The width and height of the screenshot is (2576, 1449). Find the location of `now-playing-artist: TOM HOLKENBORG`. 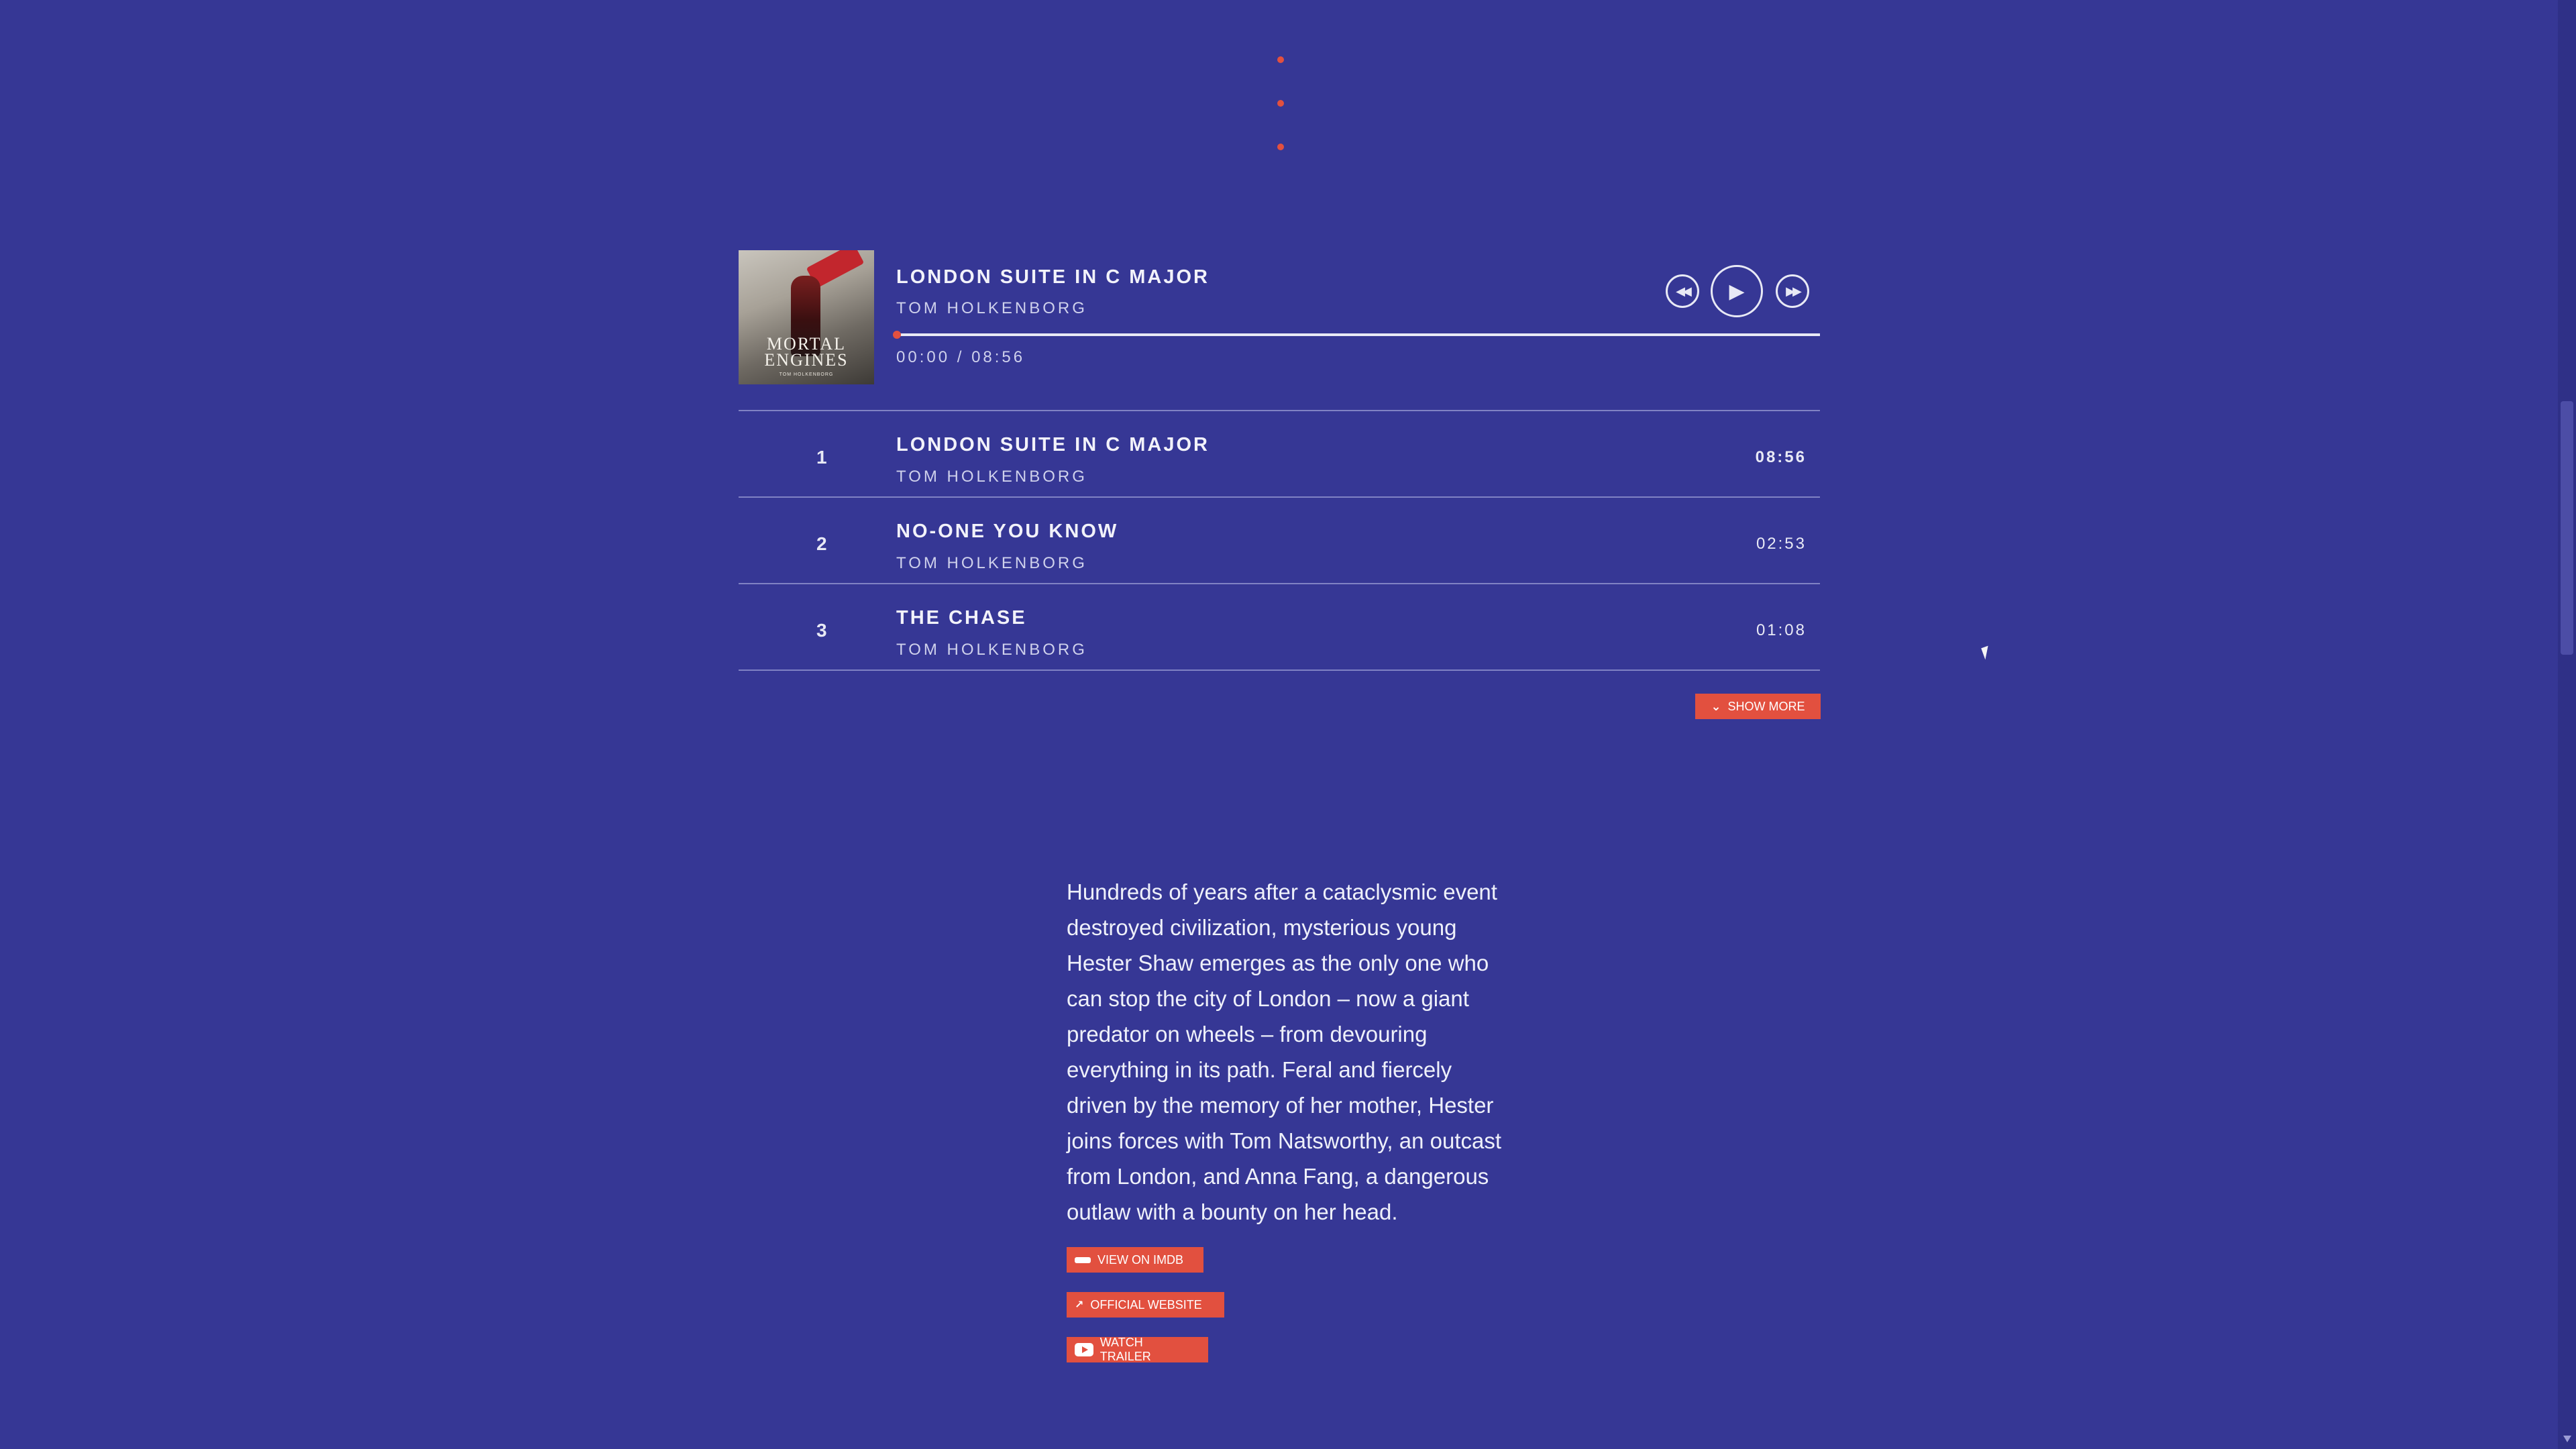

now-playing-artist: TOM HOLKENBORG is located at coordinates (991, 308).